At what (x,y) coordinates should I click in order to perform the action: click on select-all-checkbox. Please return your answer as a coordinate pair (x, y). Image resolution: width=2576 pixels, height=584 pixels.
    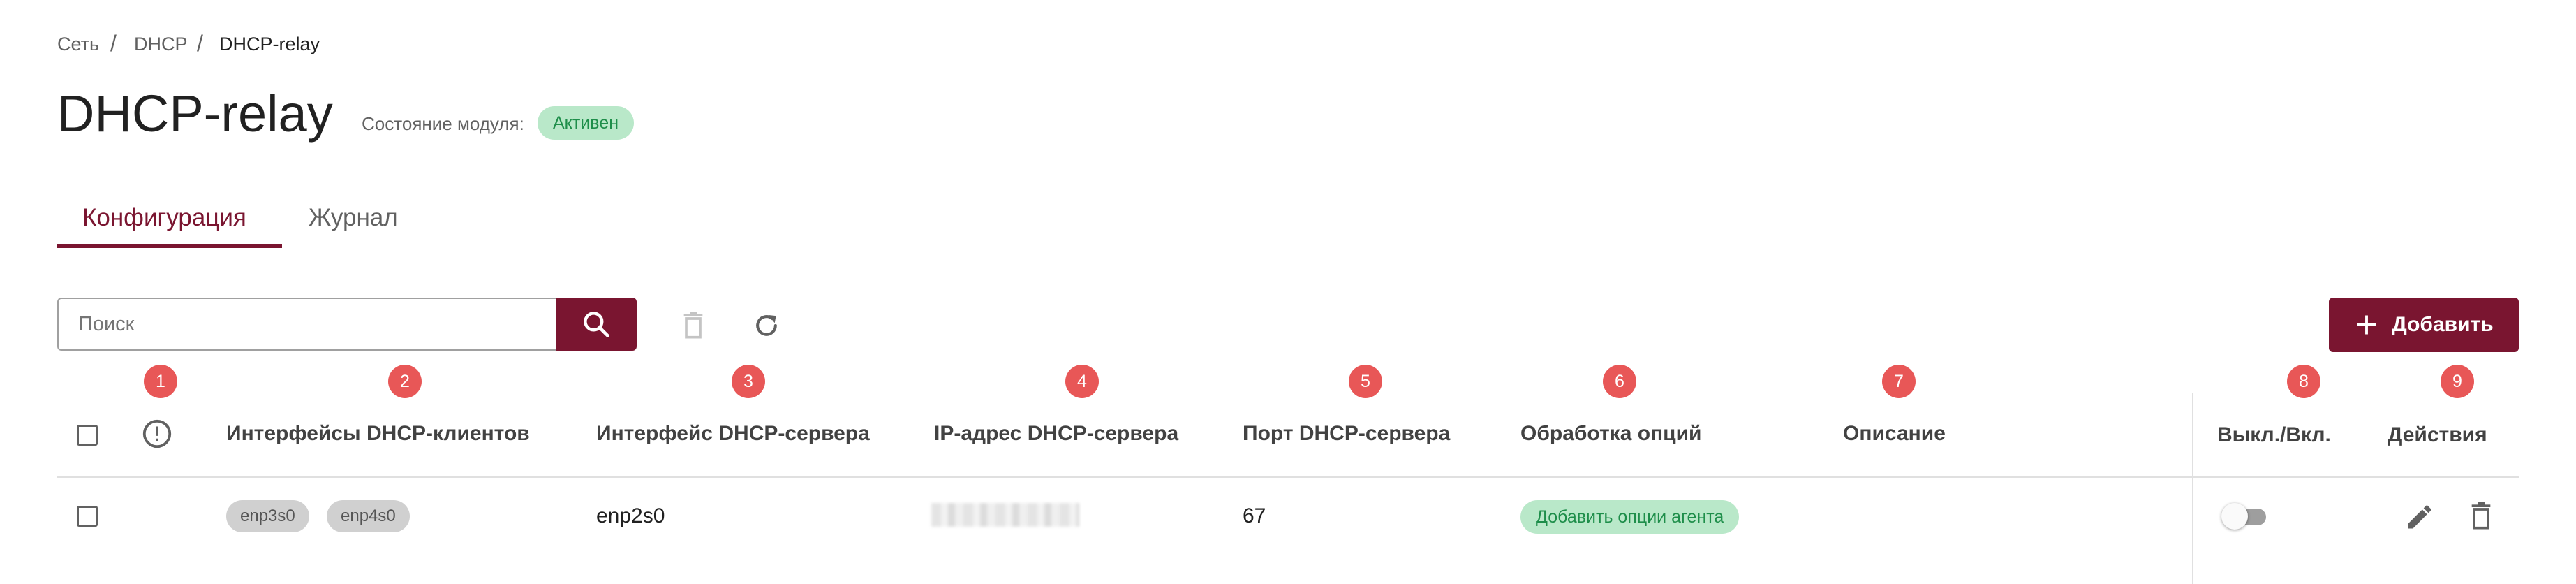
    Looking at the image, I should click on (87, 435).